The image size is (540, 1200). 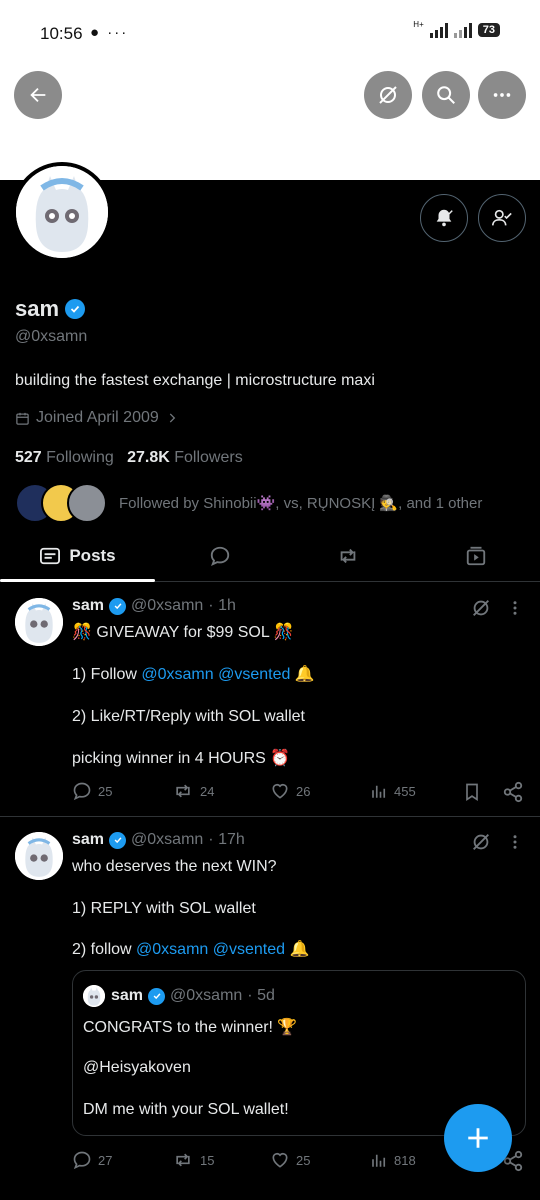 What do you see at coordinates (393, 1160) in the screenshot?
I see `views-button: 818` at bounding box center [393, 1160].